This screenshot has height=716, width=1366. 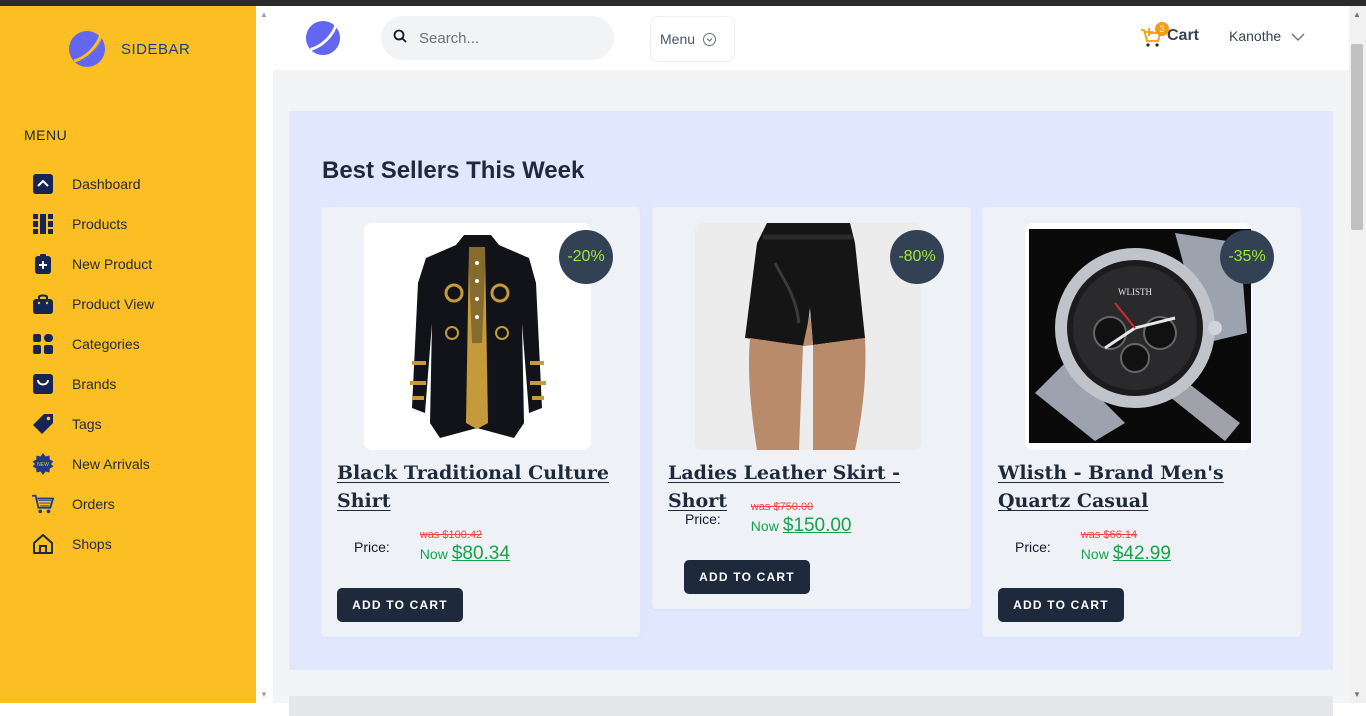 I want to click on chevron-down-icon, so click(x=1298, y=36).